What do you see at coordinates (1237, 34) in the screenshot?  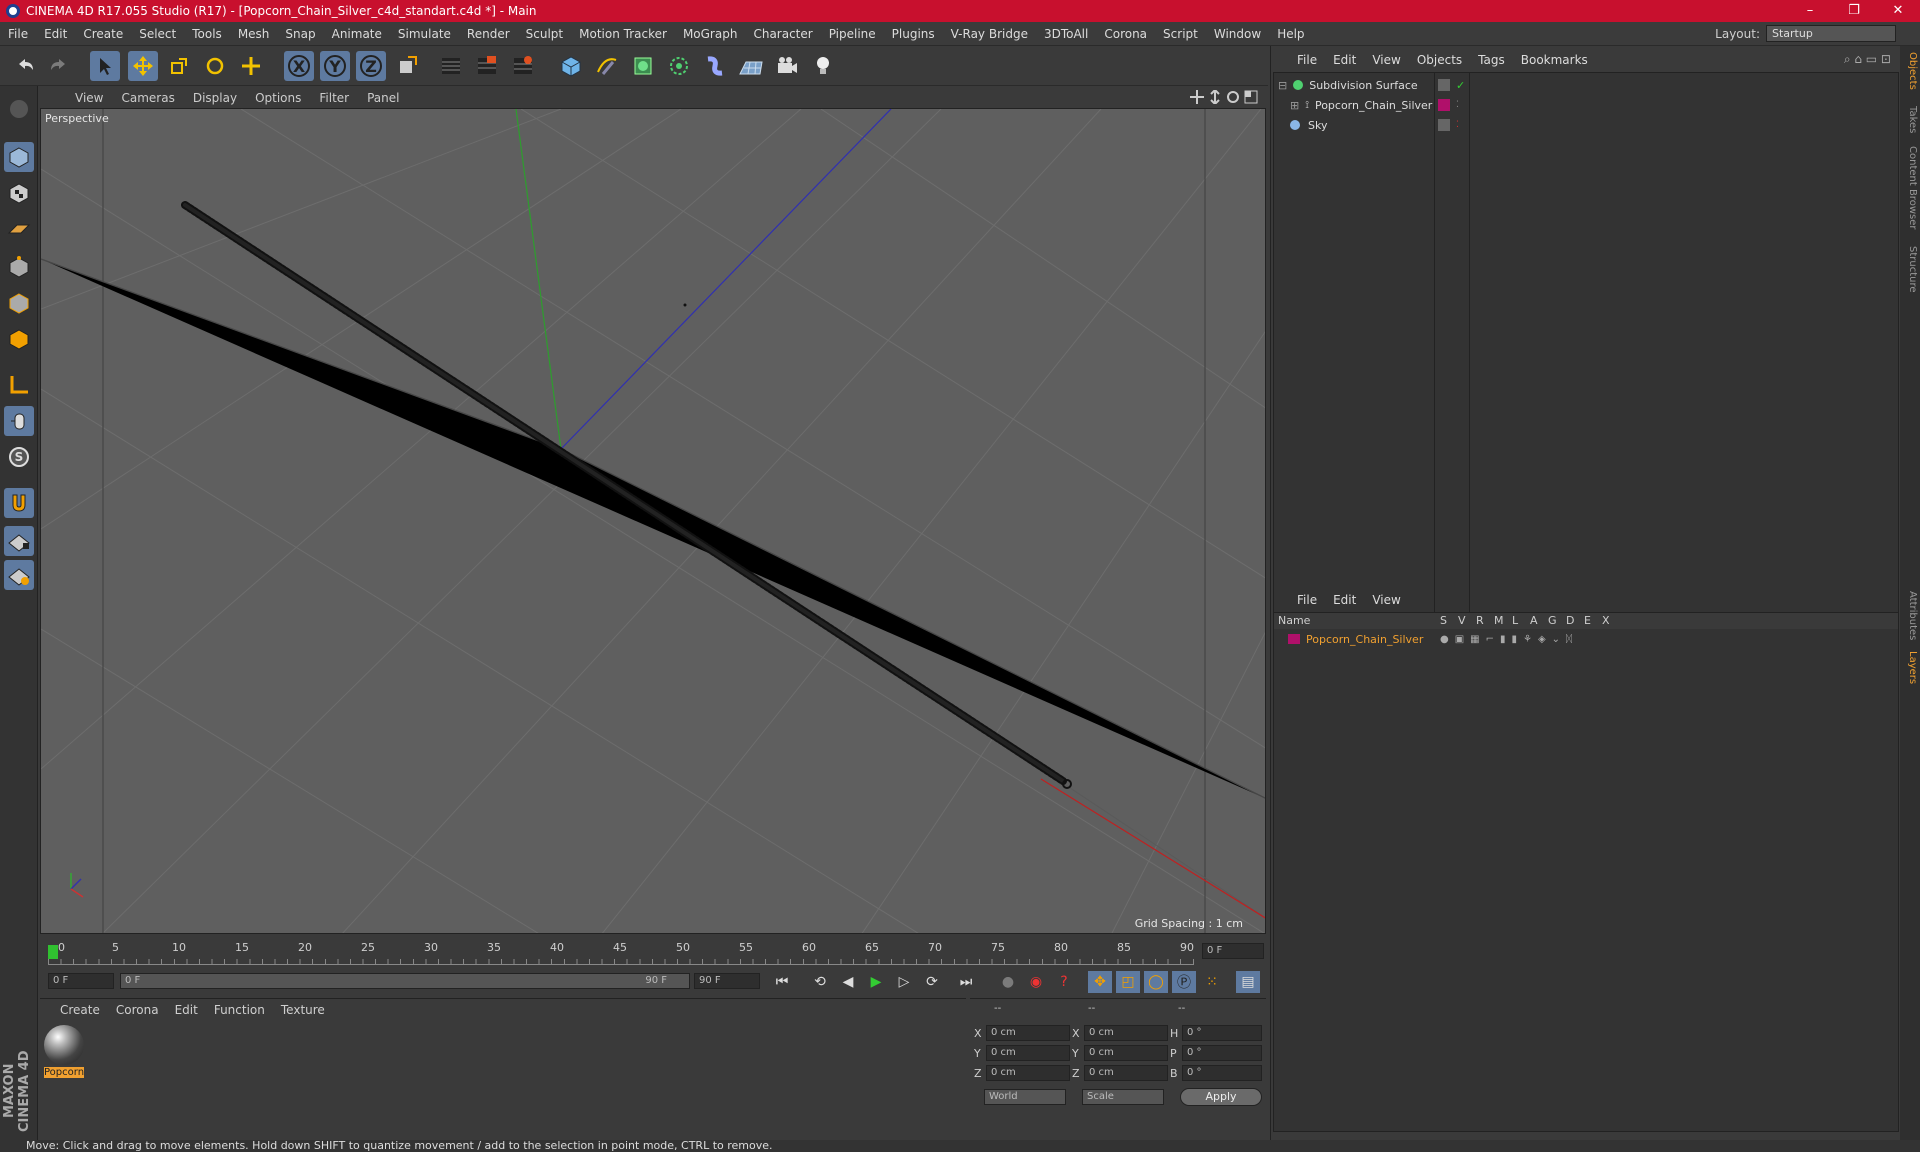 I see `menu-window: Window` at bounding box center [1237, 34].